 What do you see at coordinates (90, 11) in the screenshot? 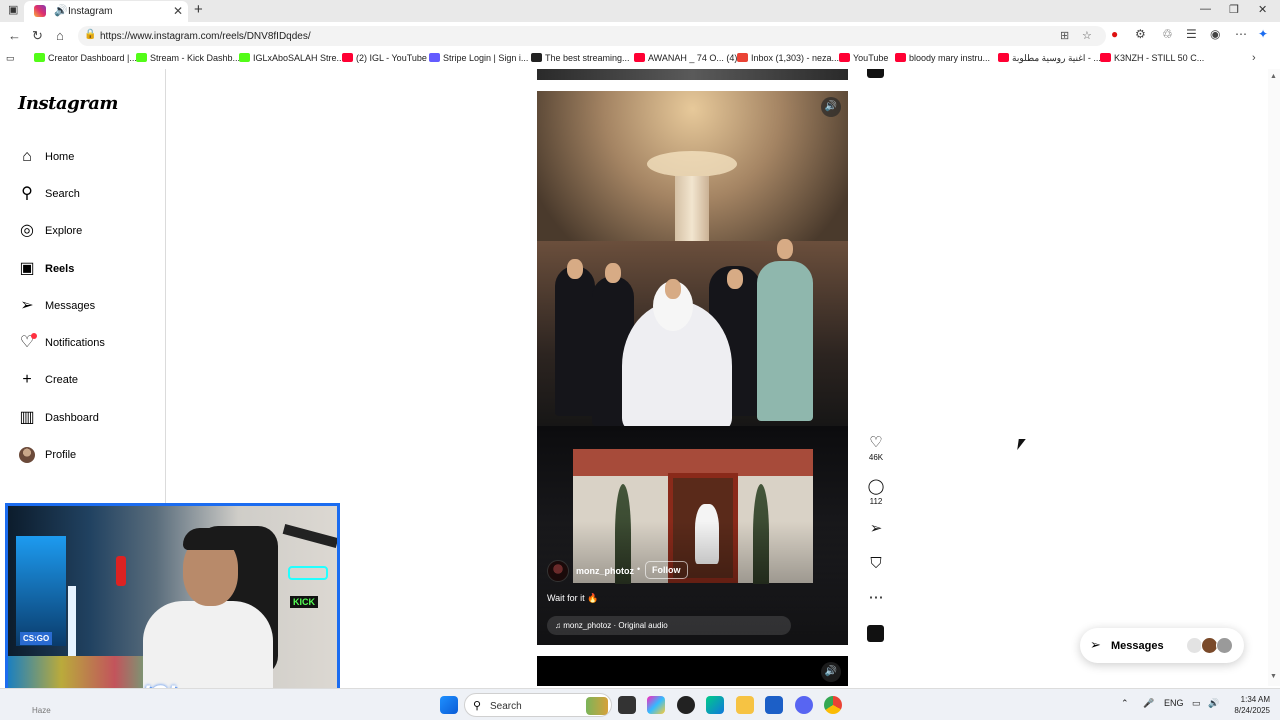
I see `tab-title: Instagram` at bounding box center [90, 11].